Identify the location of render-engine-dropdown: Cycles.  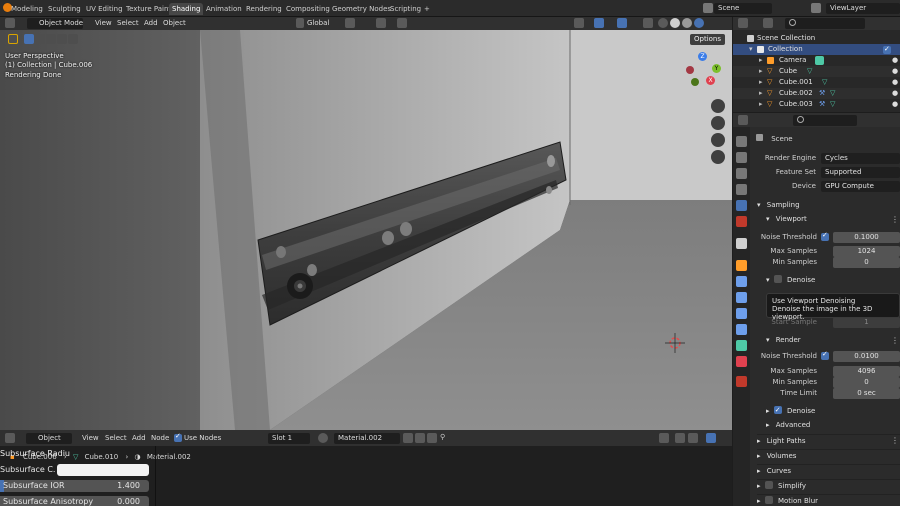
(860, 158).